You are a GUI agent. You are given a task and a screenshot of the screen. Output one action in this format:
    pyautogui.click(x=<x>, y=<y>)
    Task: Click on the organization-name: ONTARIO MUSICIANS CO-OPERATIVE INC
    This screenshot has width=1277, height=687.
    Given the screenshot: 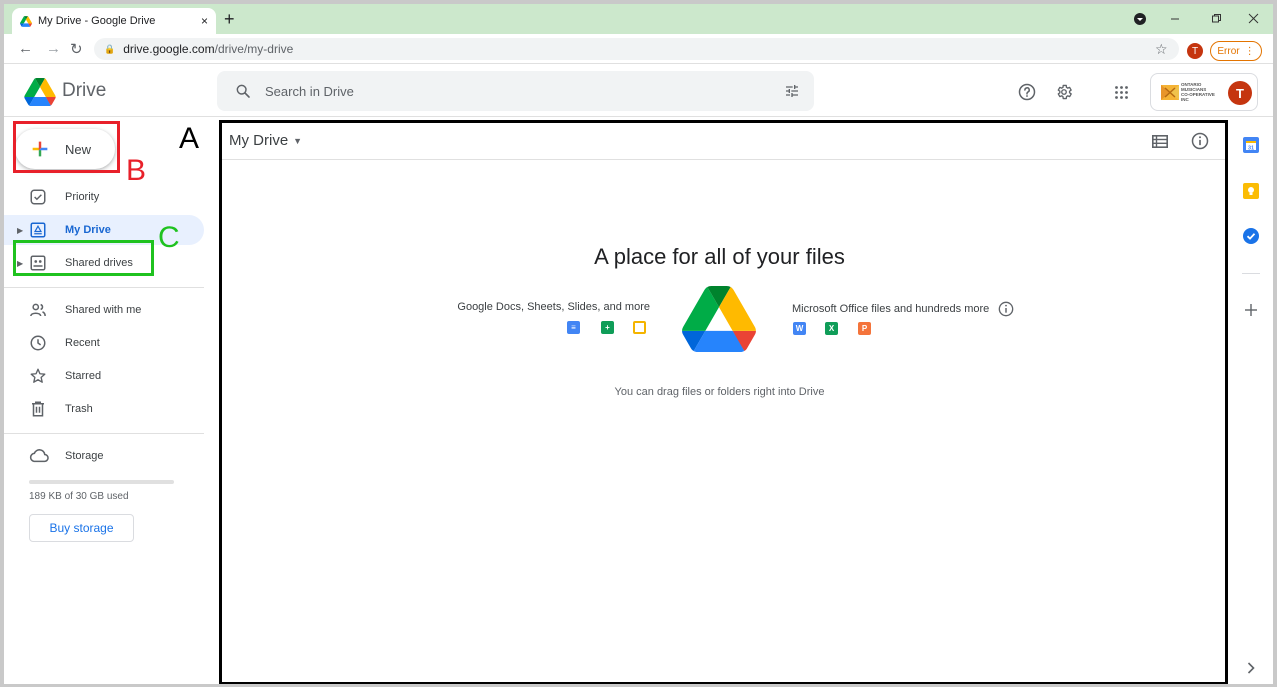 What is the action you would take?
    pyautogui.click(x=1198, y=92)
    